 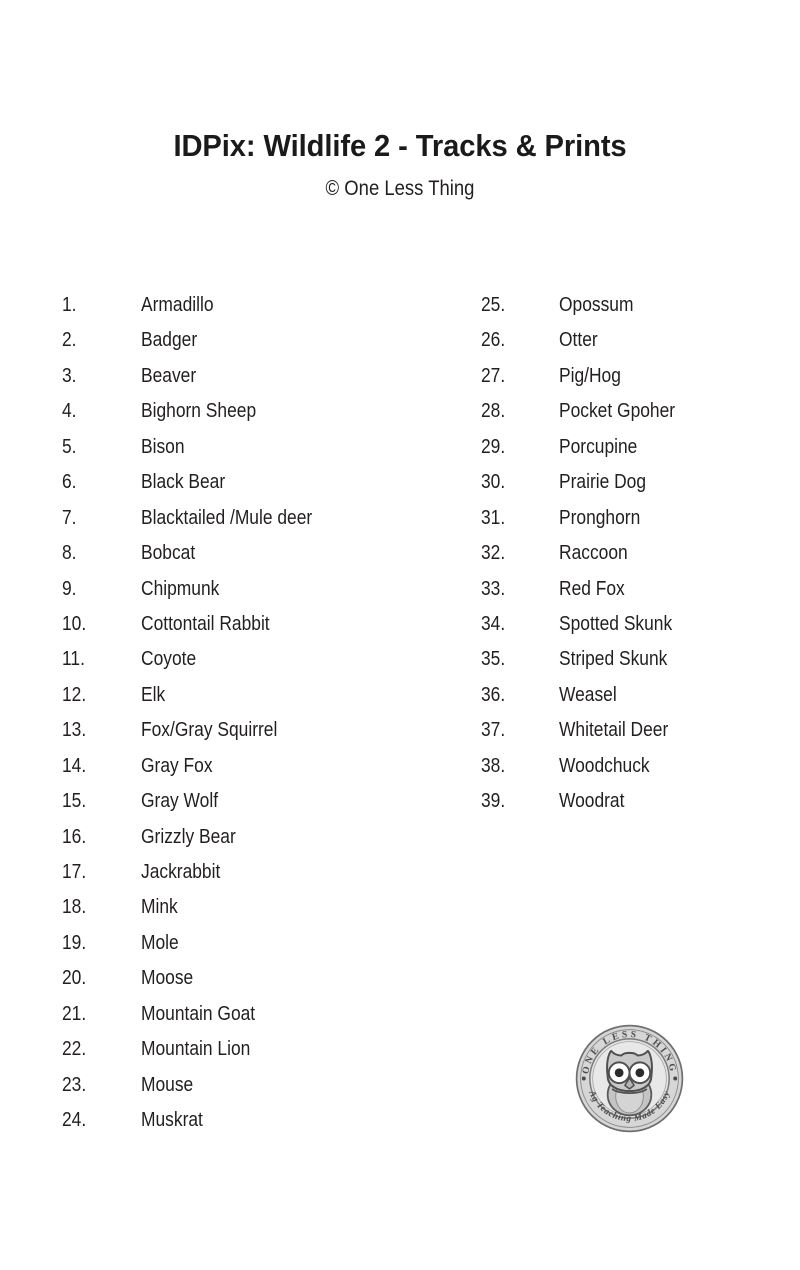 I want to click on list-item-label: Spotted Skunk, so click(x=616, y=623).